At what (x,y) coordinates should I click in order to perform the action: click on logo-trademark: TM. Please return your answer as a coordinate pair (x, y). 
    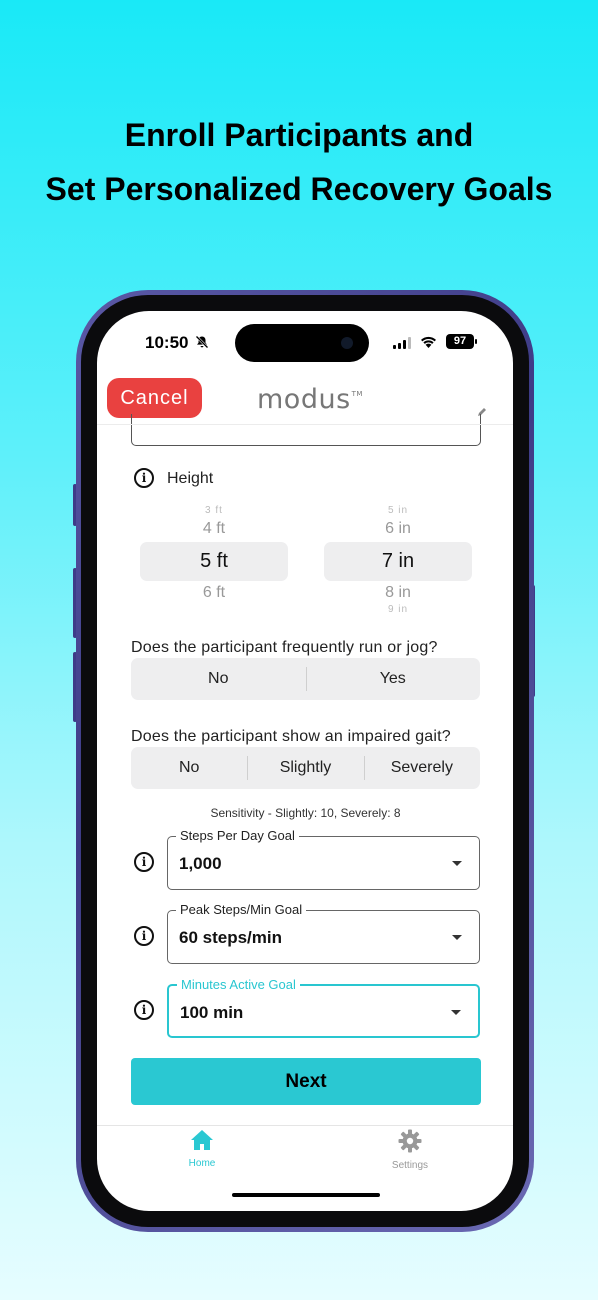
    Looking at the image, I should click on (357, 394).